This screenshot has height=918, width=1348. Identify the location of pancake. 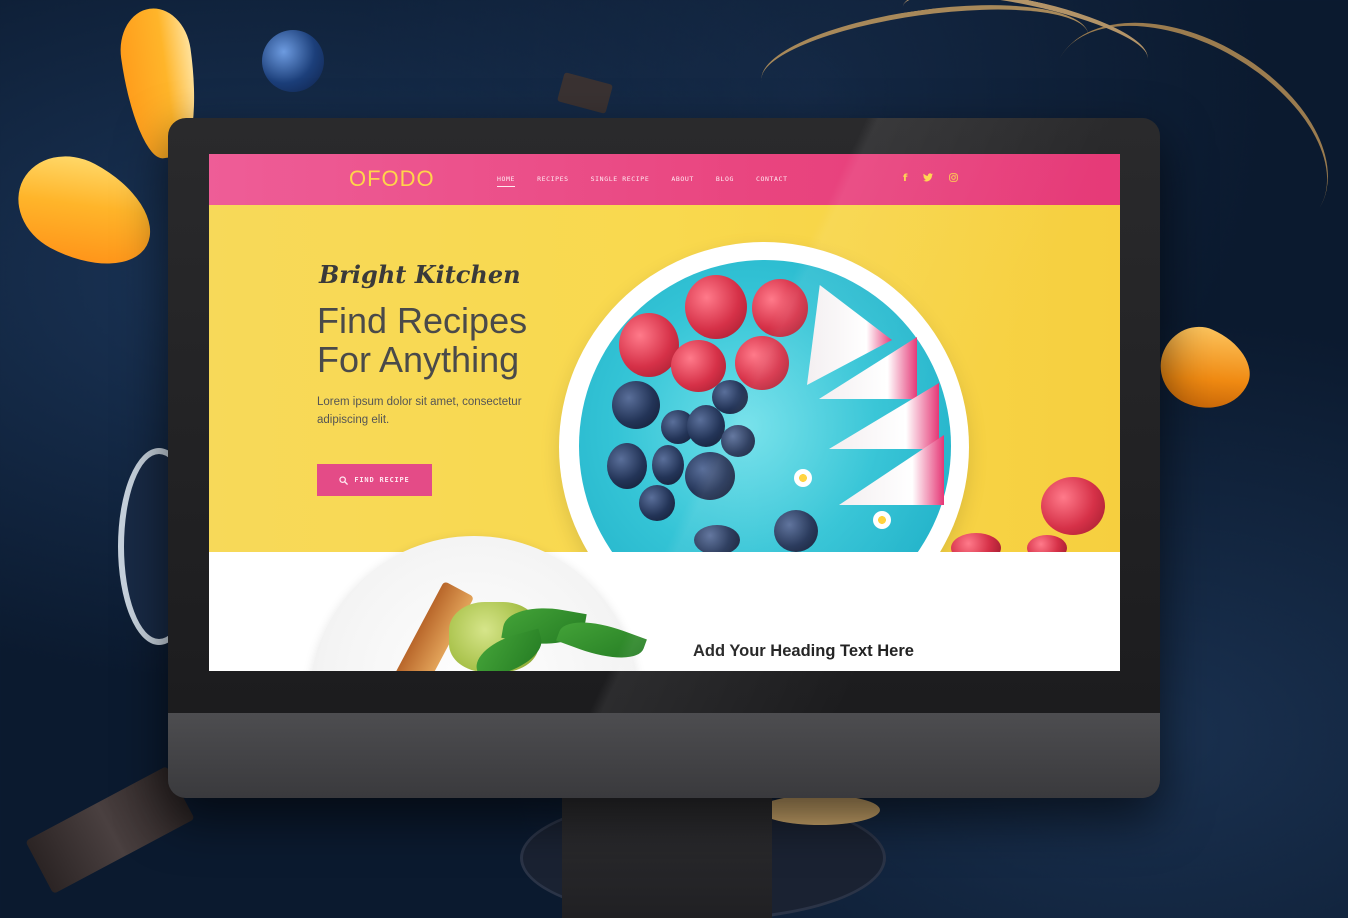
(820, 810).